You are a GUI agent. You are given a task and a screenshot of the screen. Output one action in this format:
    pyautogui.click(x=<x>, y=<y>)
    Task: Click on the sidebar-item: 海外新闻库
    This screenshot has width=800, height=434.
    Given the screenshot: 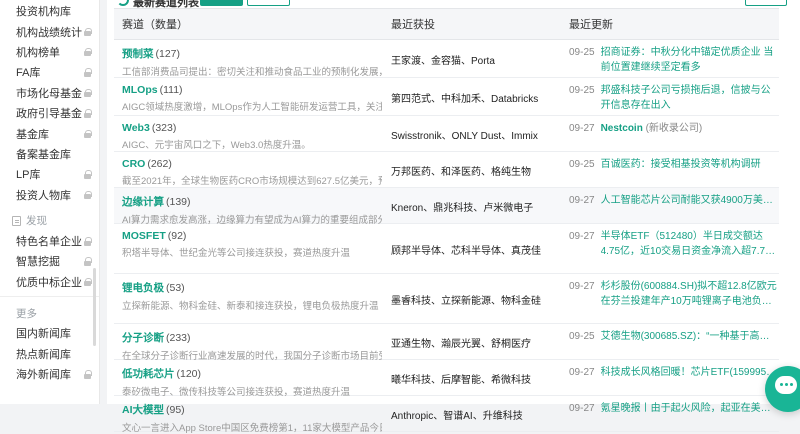 What is the action you would take?
    pyautogui.click(x=49, y=374)
    